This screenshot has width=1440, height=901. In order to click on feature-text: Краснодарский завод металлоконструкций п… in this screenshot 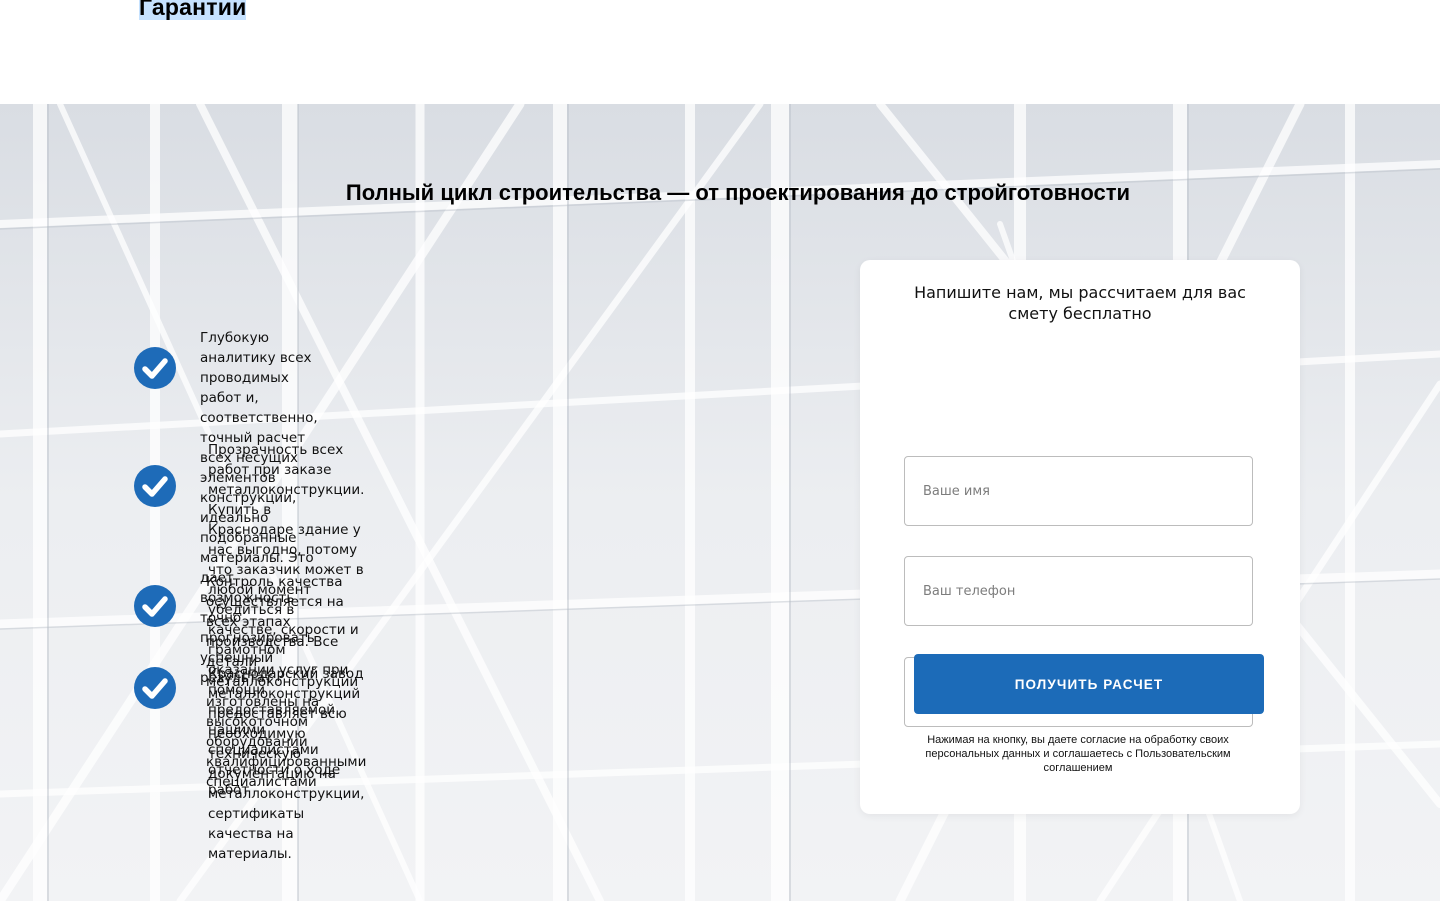, I will do `click(286, 764)`.